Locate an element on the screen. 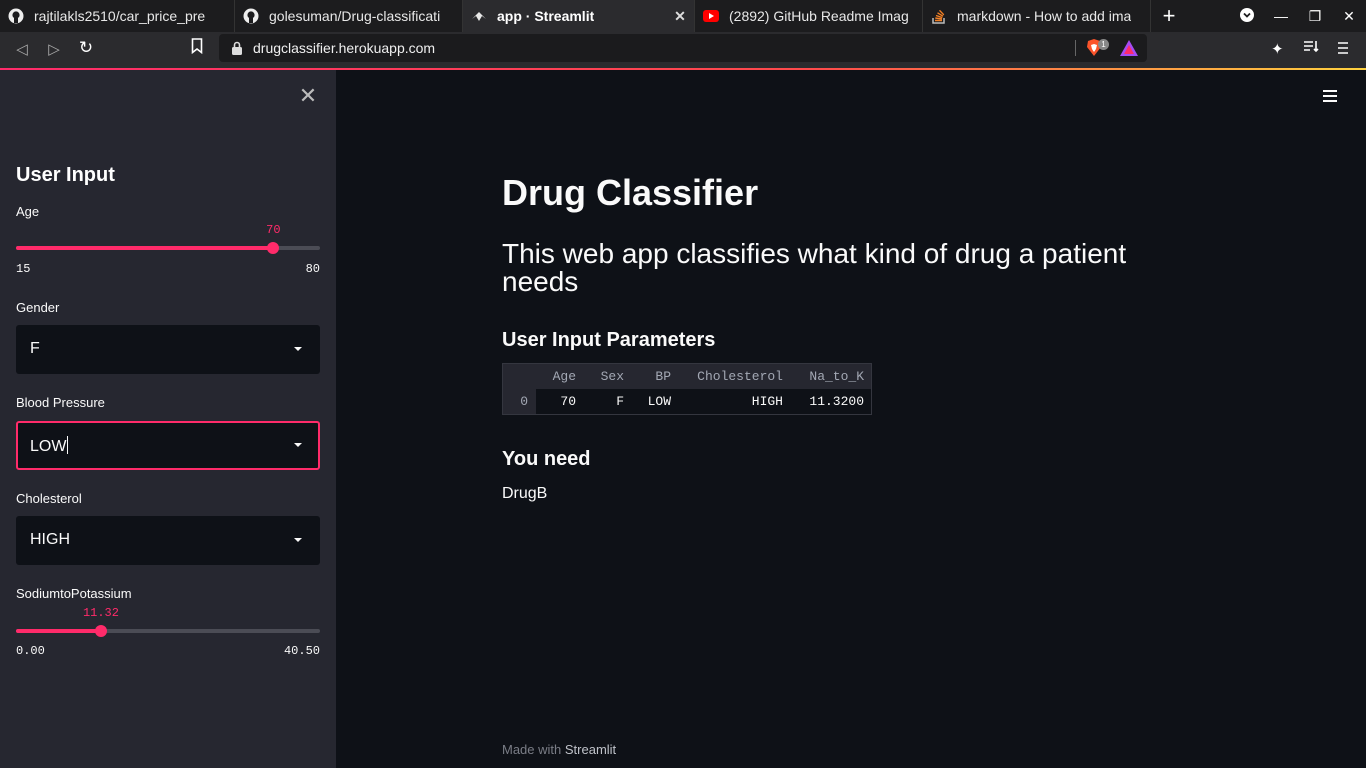  url-text: drugclassifier.herokuapp.com is located at coordinates (344, 48).